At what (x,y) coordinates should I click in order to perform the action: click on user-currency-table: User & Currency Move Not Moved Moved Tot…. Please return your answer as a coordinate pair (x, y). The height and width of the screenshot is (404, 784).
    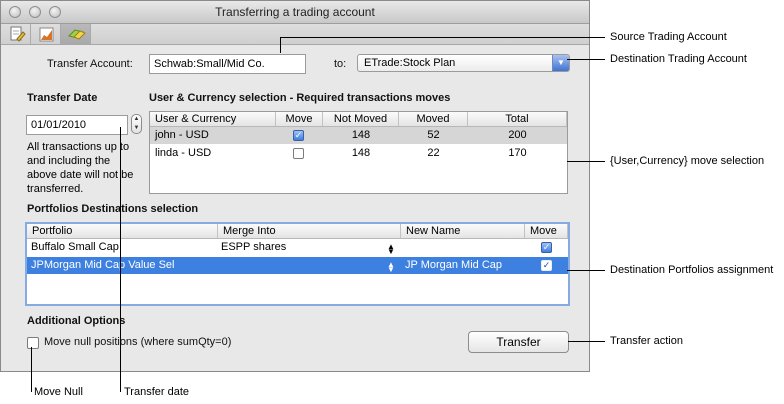
    Looking at the image, I should click on (358, 152).